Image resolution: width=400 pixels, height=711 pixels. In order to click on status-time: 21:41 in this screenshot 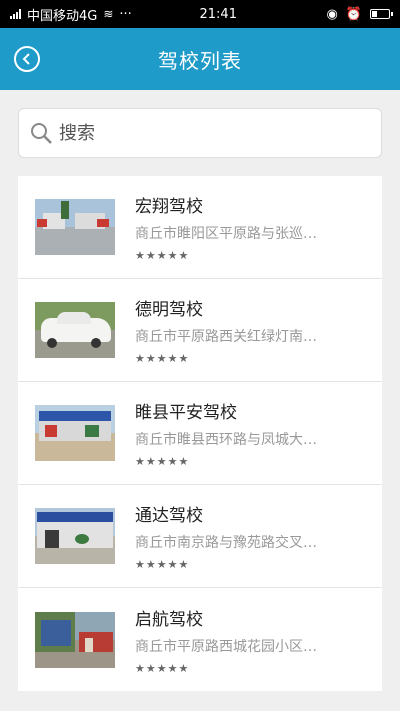, I will do `click(218, 14)`.